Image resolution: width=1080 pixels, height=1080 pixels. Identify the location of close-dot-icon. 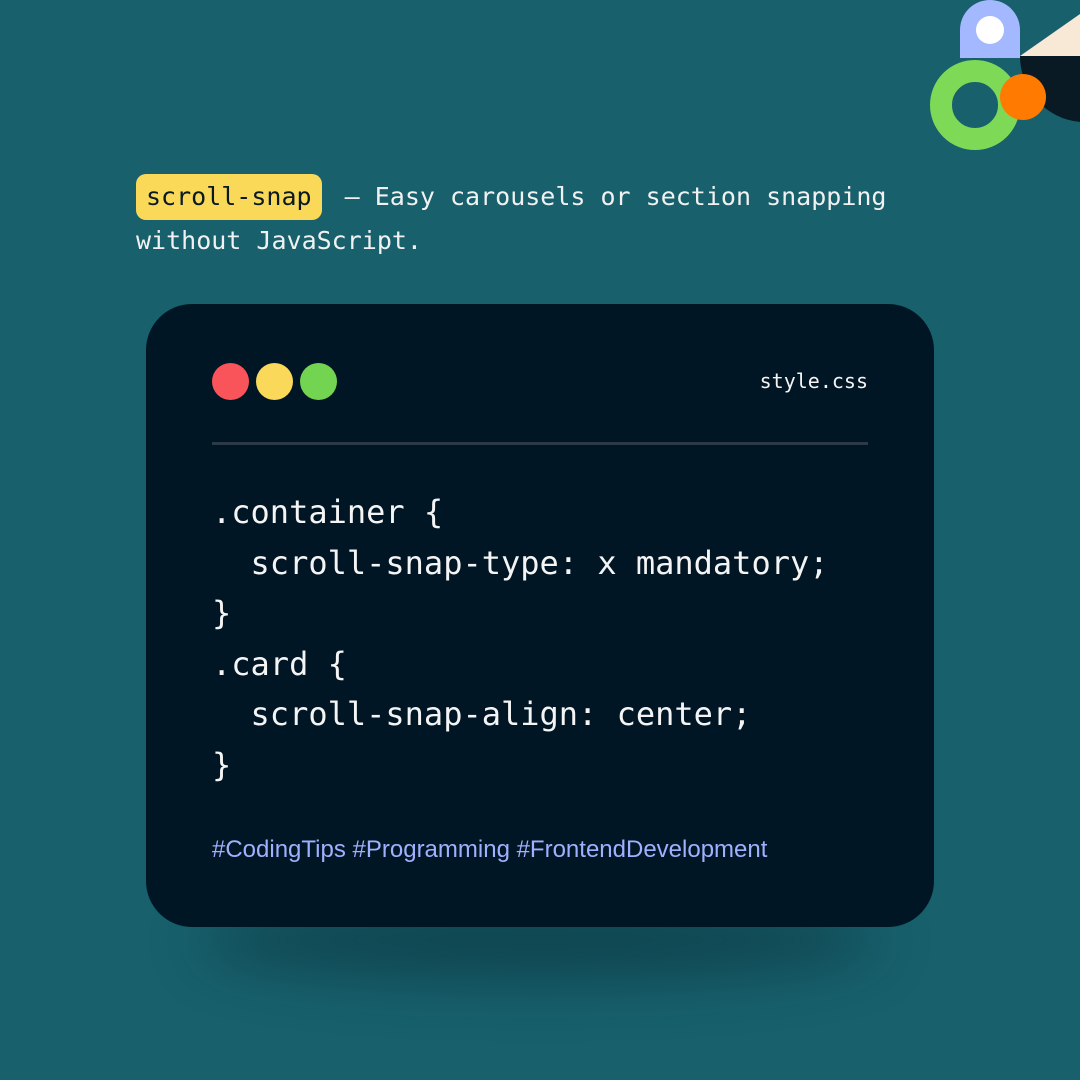
(230, 381).